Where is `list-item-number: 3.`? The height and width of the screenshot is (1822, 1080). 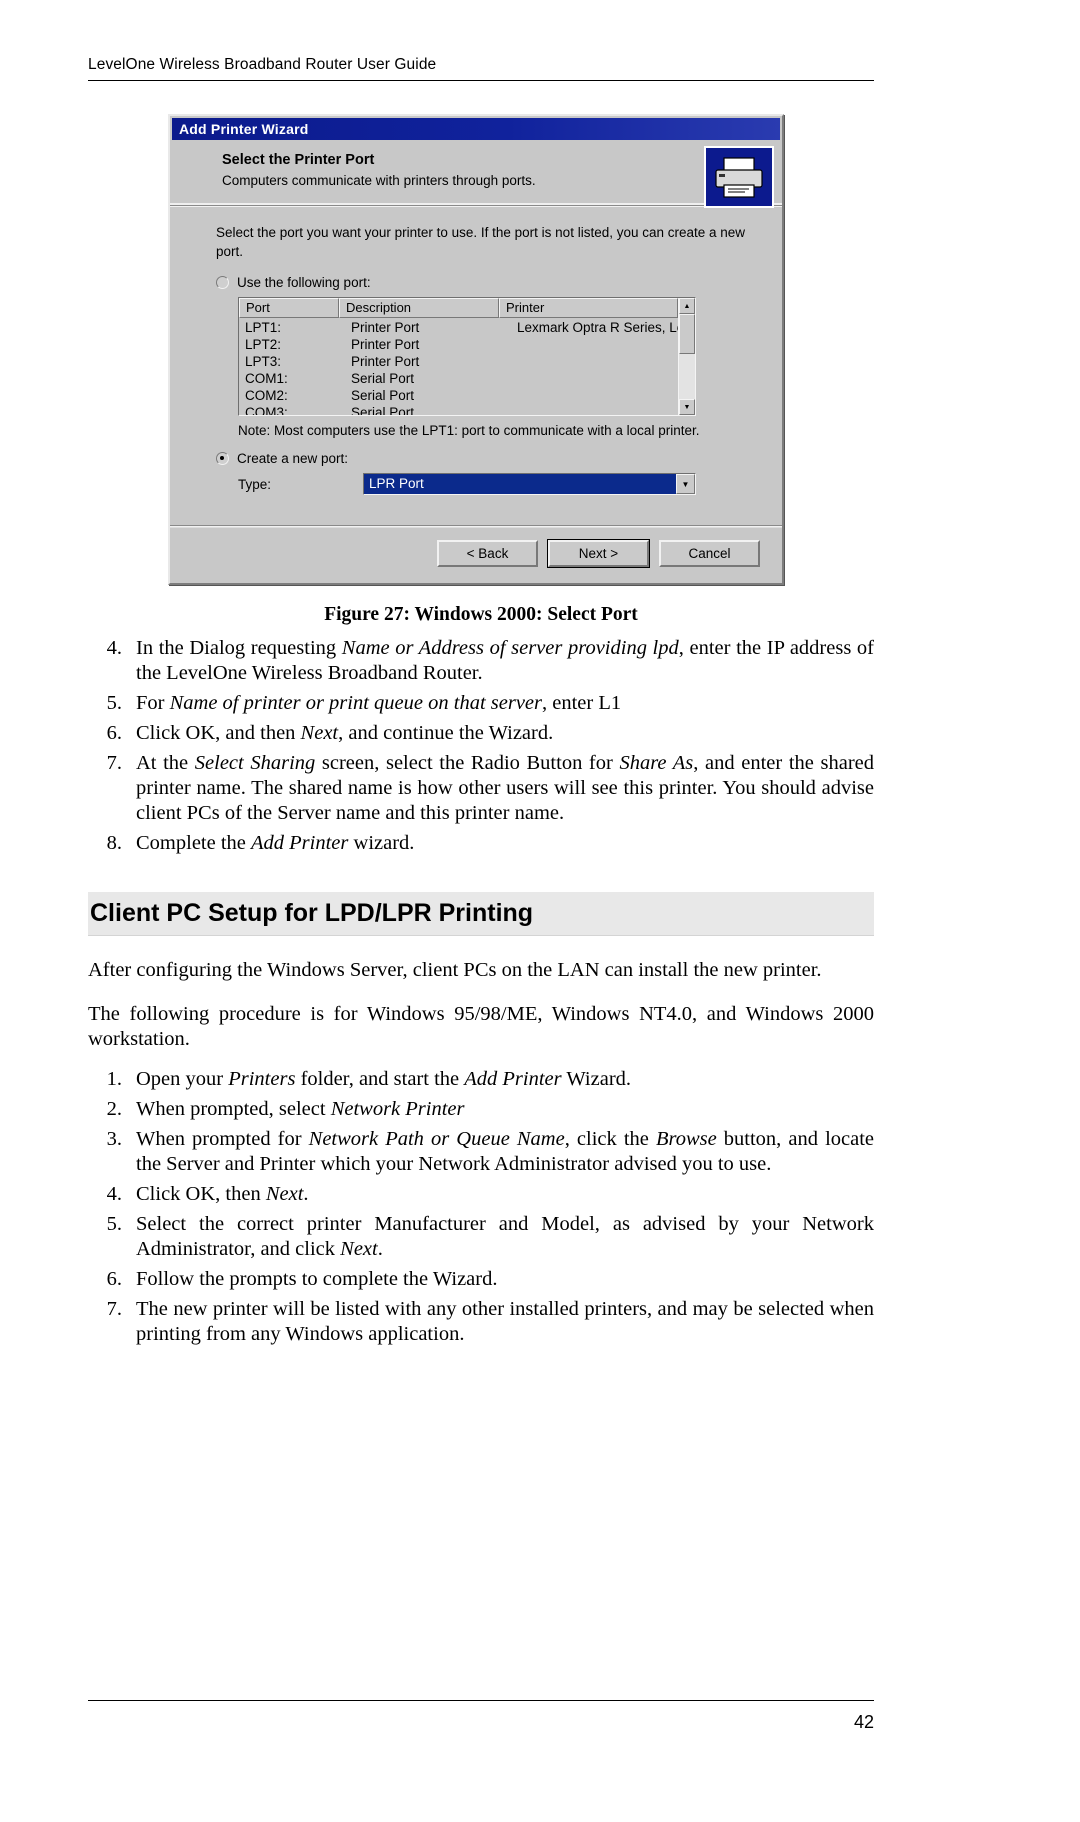 list-item-number: 3. is located at coordinates (114, 1138).